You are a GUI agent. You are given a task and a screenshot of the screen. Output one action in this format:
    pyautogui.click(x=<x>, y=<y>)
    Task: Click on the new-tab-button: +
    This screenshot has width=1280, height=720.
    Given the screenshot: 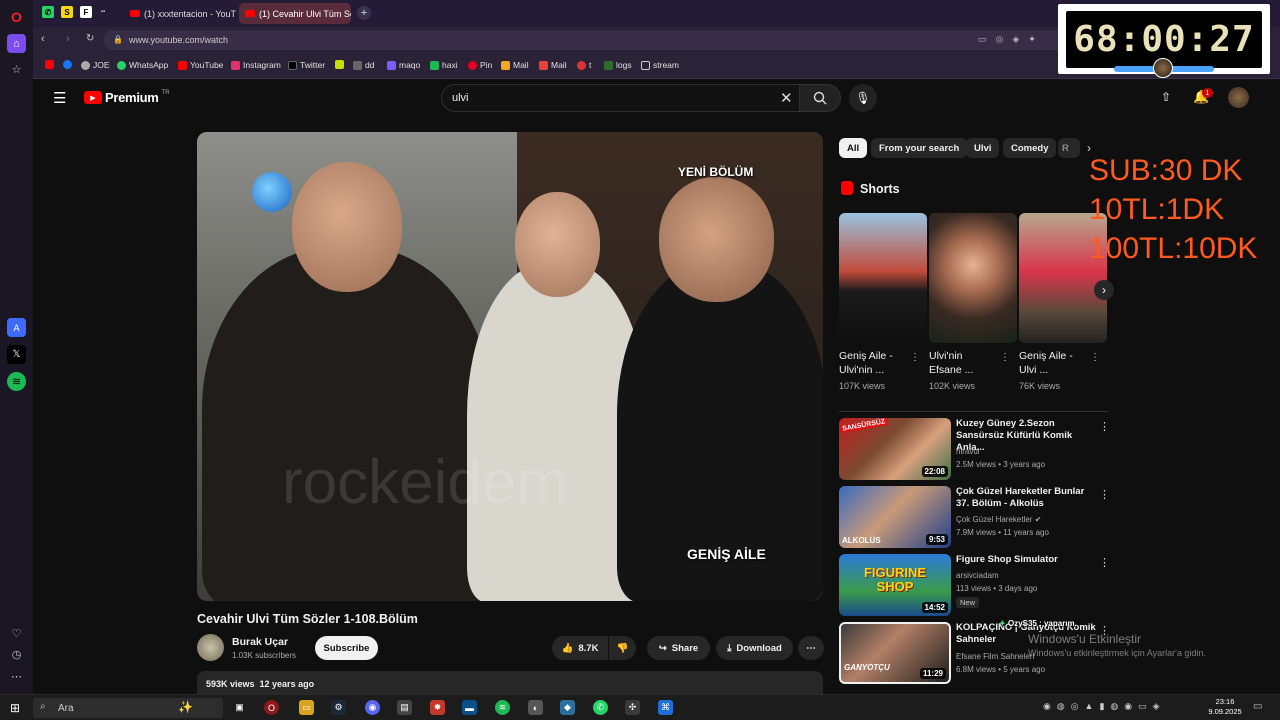 What is the action you would take?
    pyautogui.click(x=364, y=13)
    